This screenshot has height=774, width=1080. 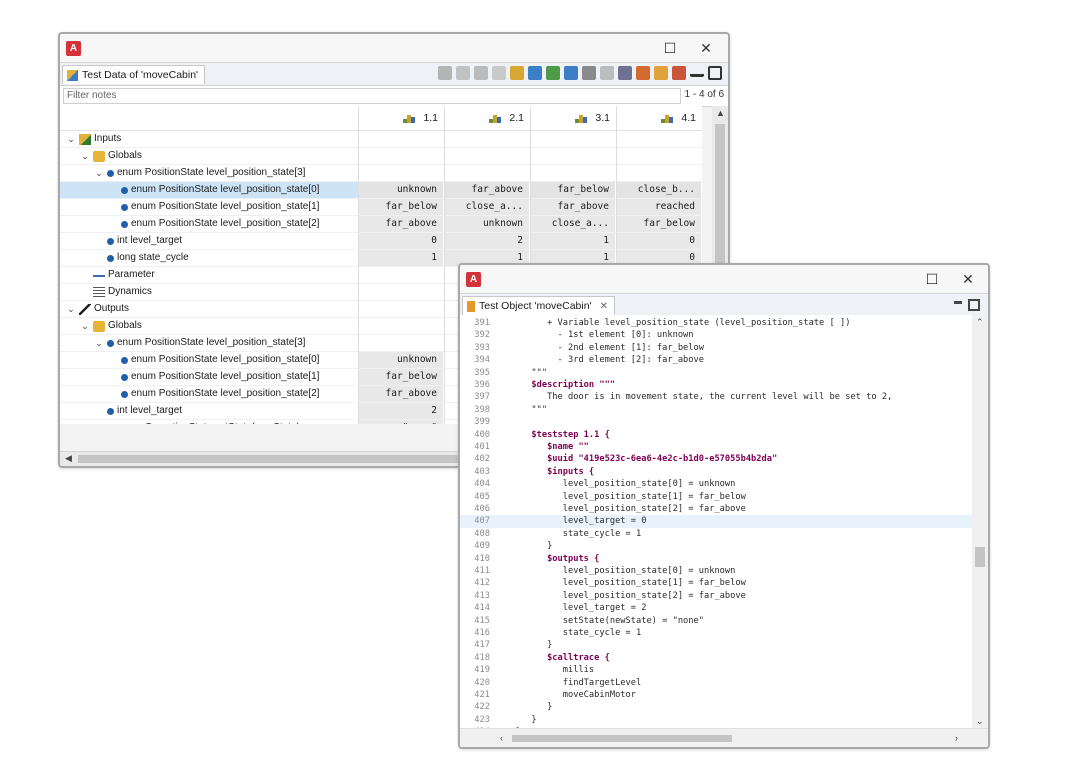 I want to click on code-line: 412 level_position_state[1] = far_below, so click(x=724, y=583).